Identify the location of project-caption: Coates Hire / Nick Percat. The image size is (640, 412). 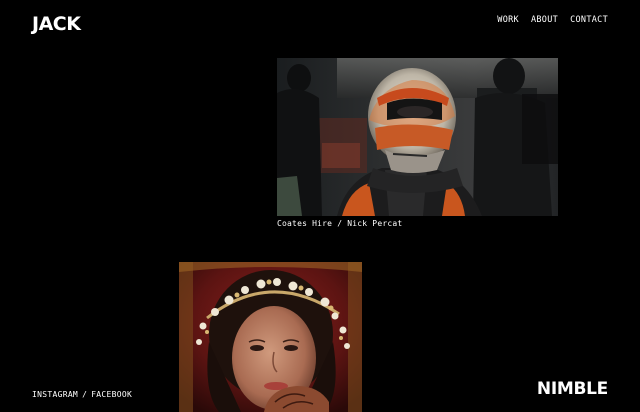
(340, 223).